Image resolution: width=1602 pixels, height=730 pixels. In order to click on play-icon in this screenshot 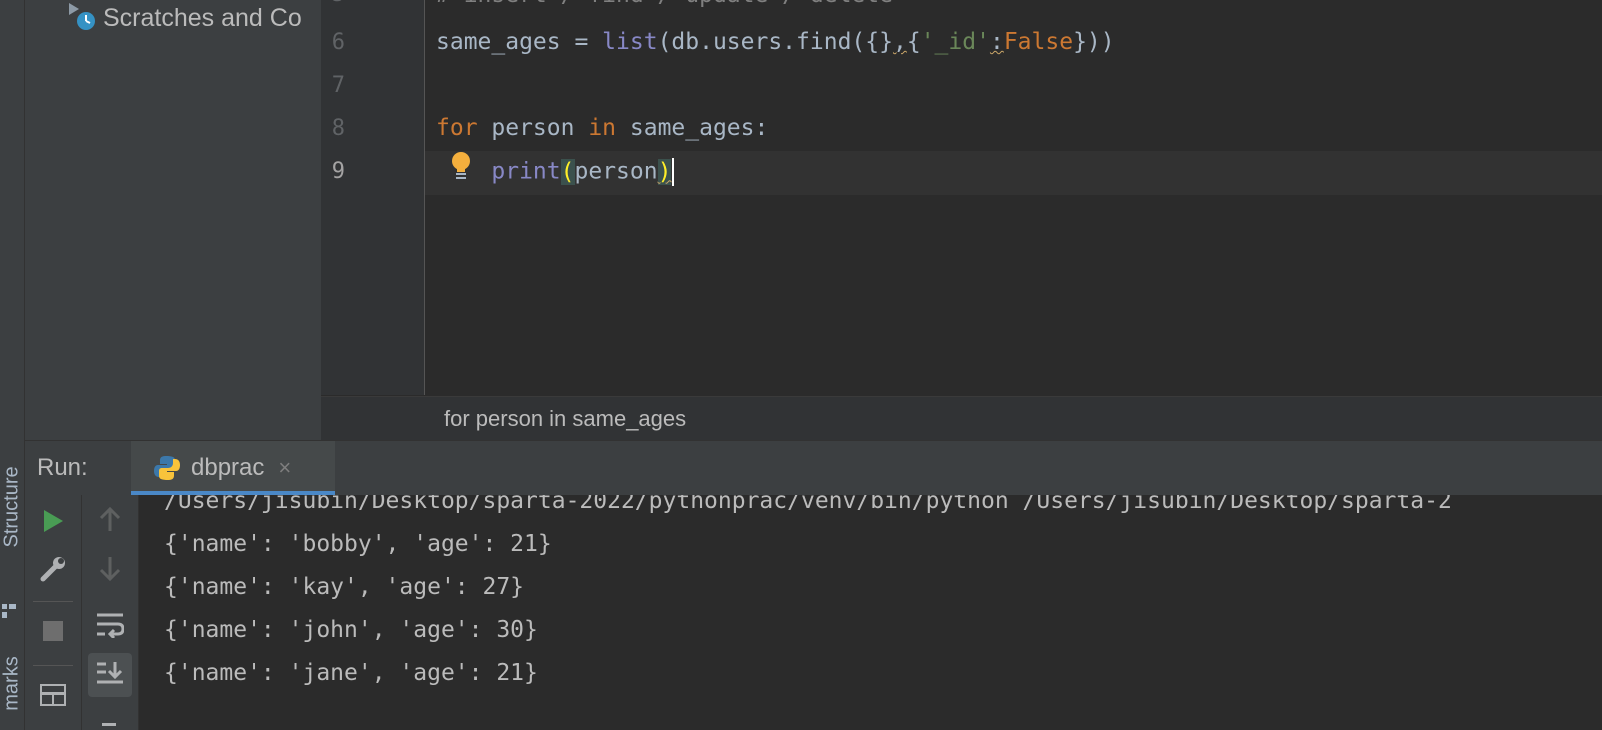, I will do `click(53, 523)`.